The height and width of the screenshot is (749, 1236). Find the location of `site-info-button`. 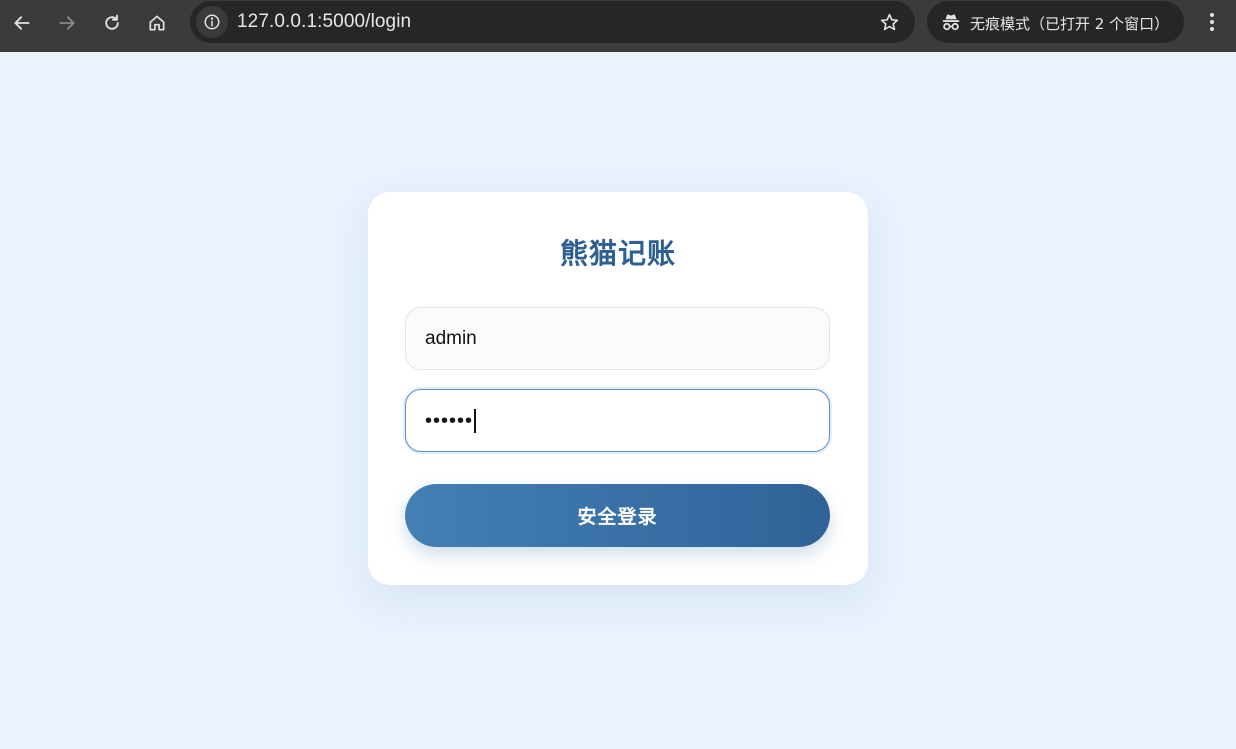

site-info-button is located at coordinates (212, 22).